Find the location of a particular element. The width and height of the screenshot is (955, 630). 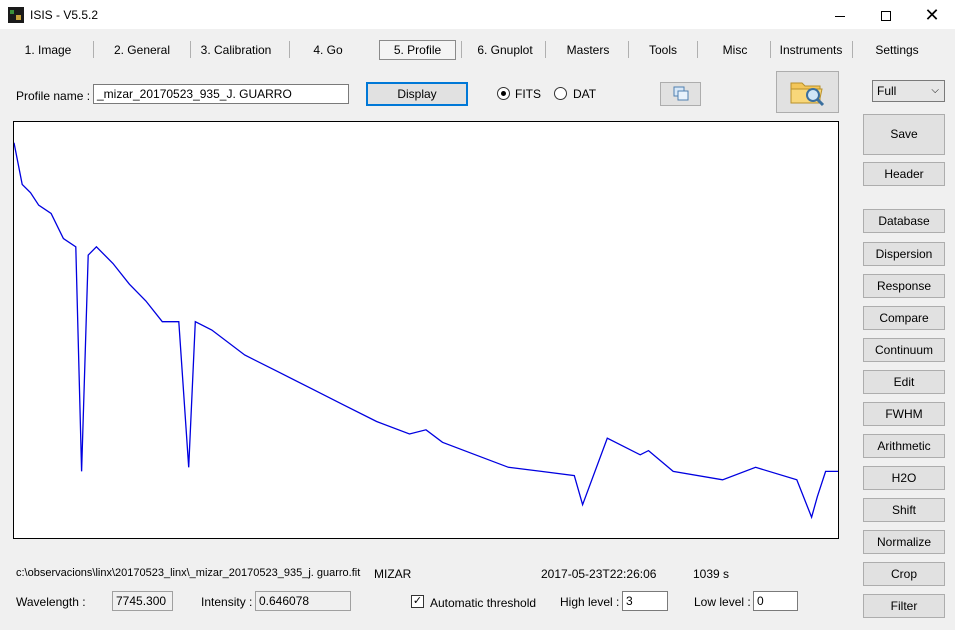

profile-name-label: Profile name : is located at coordinates (53, 96).